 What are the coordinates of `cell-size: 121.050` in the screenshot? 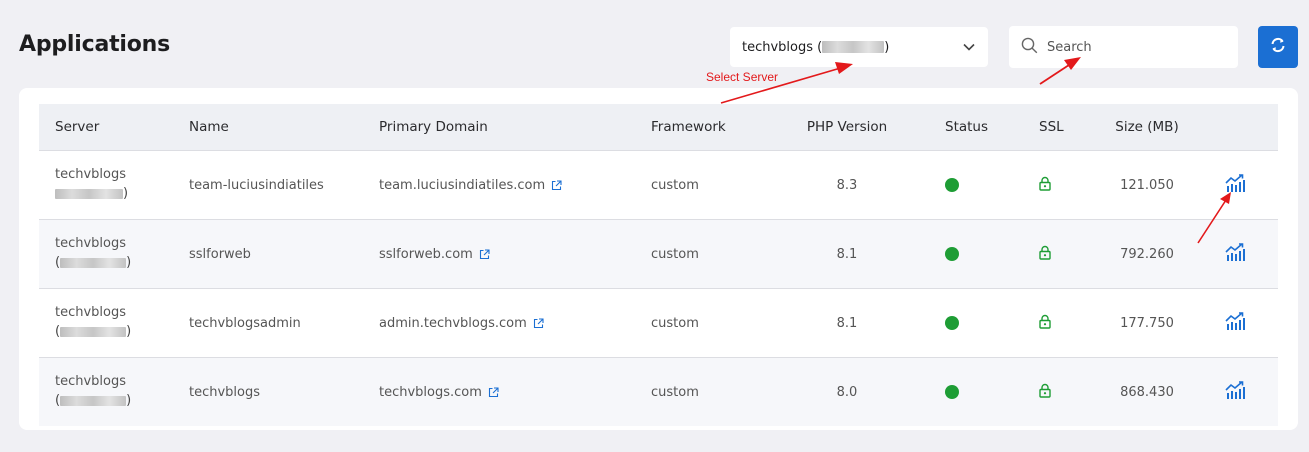 It's located at (1147, 185).